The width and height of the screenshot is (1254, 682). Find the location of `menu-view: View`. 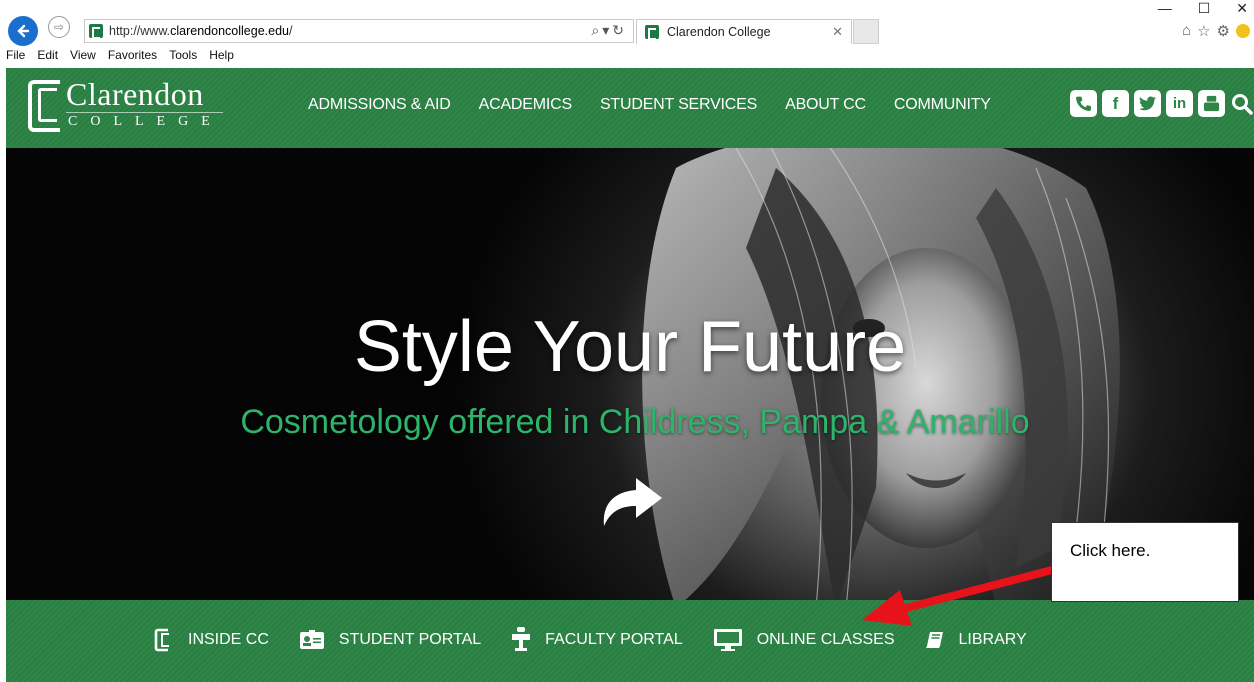

menu-view: View is located at coordinates (83, 57).